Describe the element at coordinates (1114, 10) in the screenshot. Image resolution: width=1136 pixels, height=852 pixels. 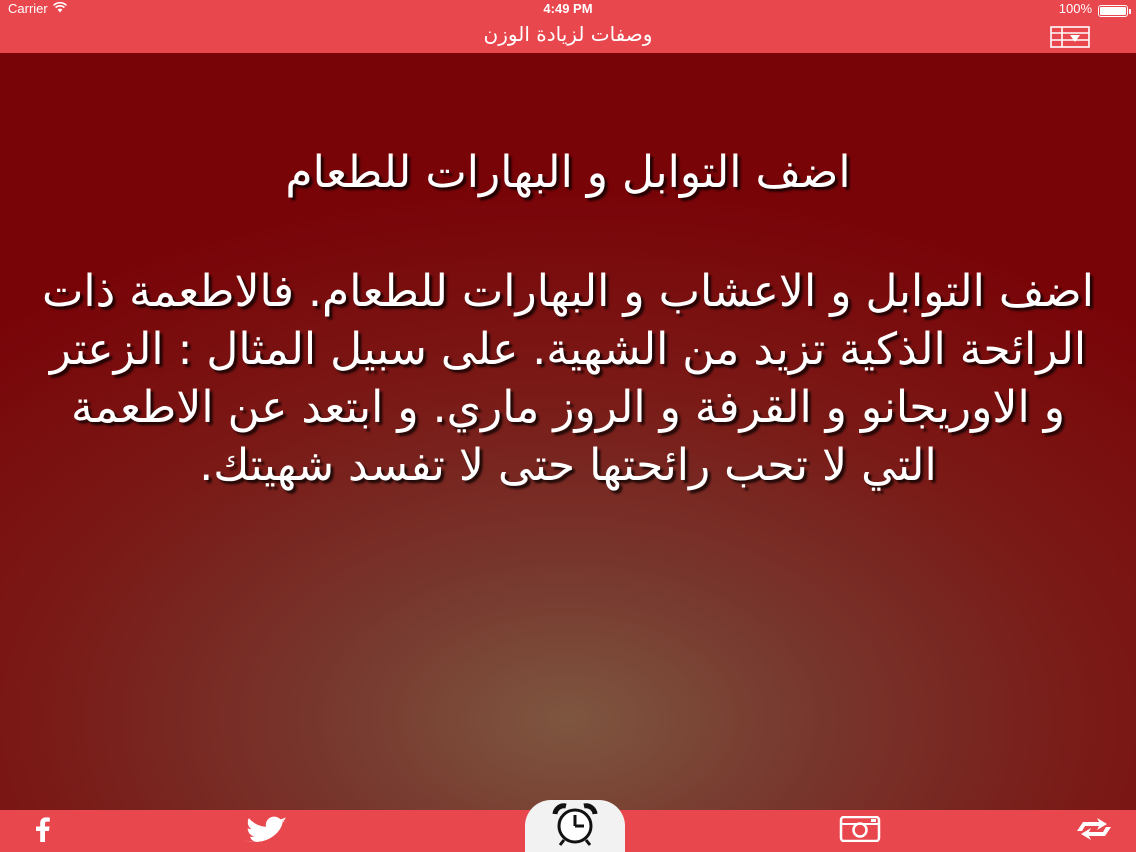
I see `battery-icon` at that location.